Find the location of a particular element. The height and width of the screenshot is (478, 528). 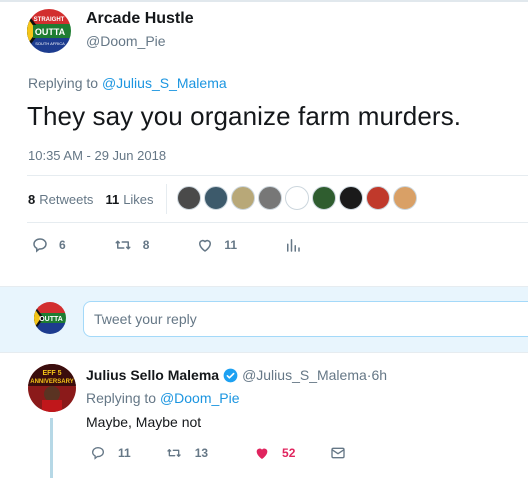

reply-replying-prefix: Replying to is located at coordinates (123, 398).